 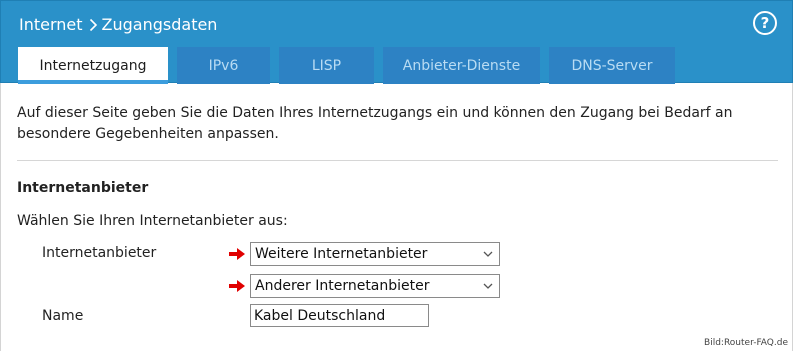 What do you see at coordinates (93, 65) in the screenshot?
I see `tab-internetzugang: Internetzugang` at bounding box center [93, 65].